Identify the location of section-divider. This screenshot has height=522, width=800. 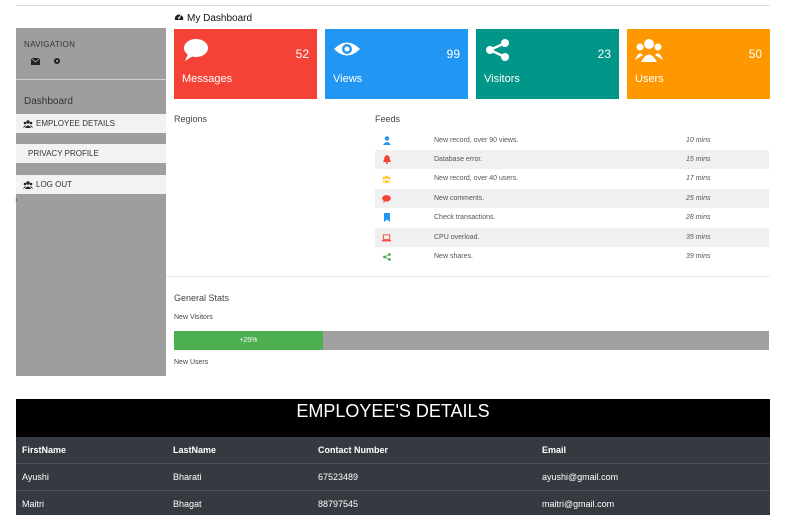
(468, 276).